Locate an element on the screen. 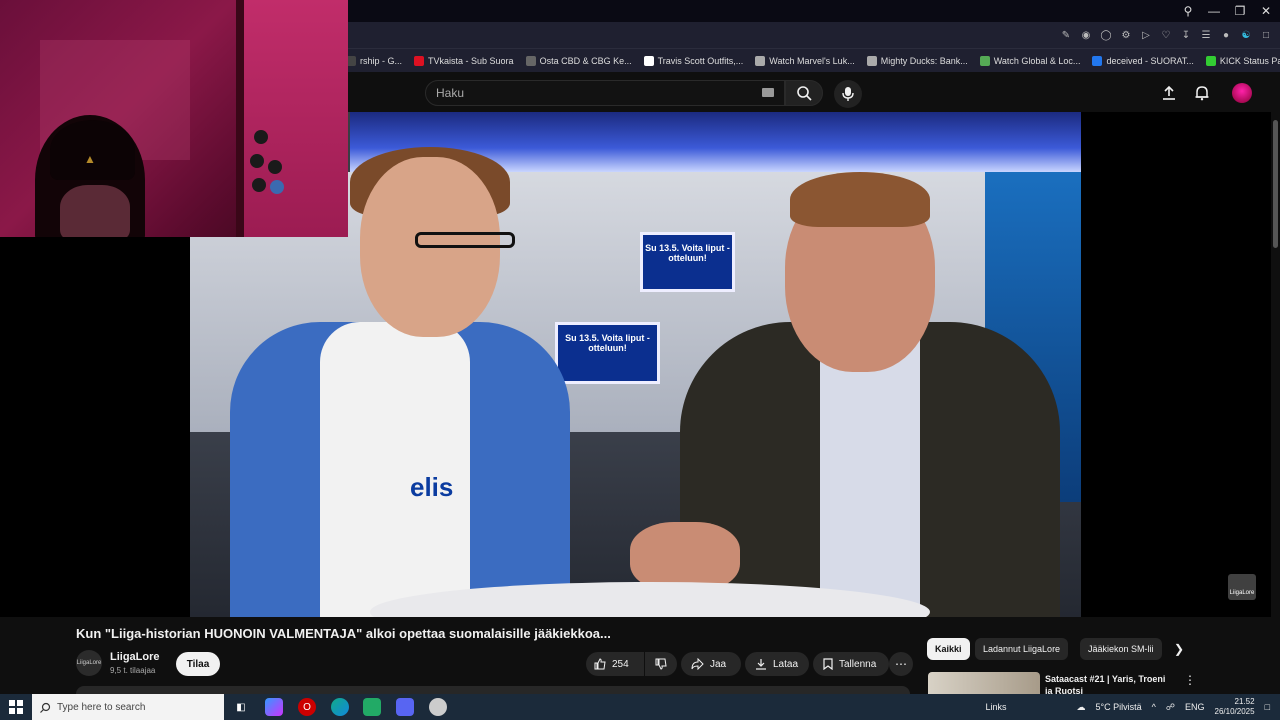 The image size is (1280, 720). edit-icon: ✎ is located at coordinates (1066, 35).